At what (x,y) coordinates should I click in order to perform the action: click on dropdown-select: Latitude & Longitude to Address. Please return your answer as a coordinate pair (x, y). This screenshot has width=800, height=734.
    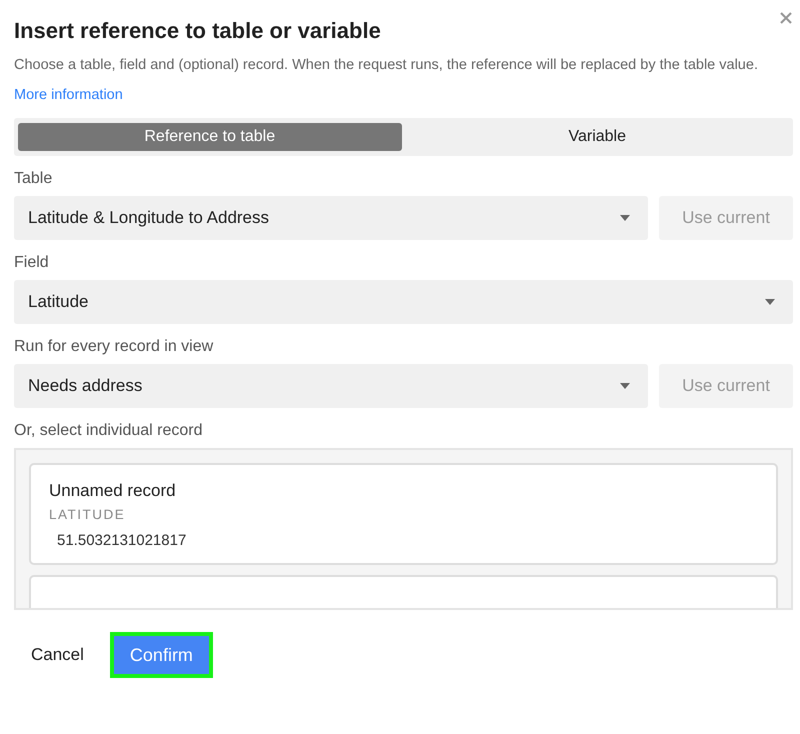
    Looking at the image, I should click on (331, 218).